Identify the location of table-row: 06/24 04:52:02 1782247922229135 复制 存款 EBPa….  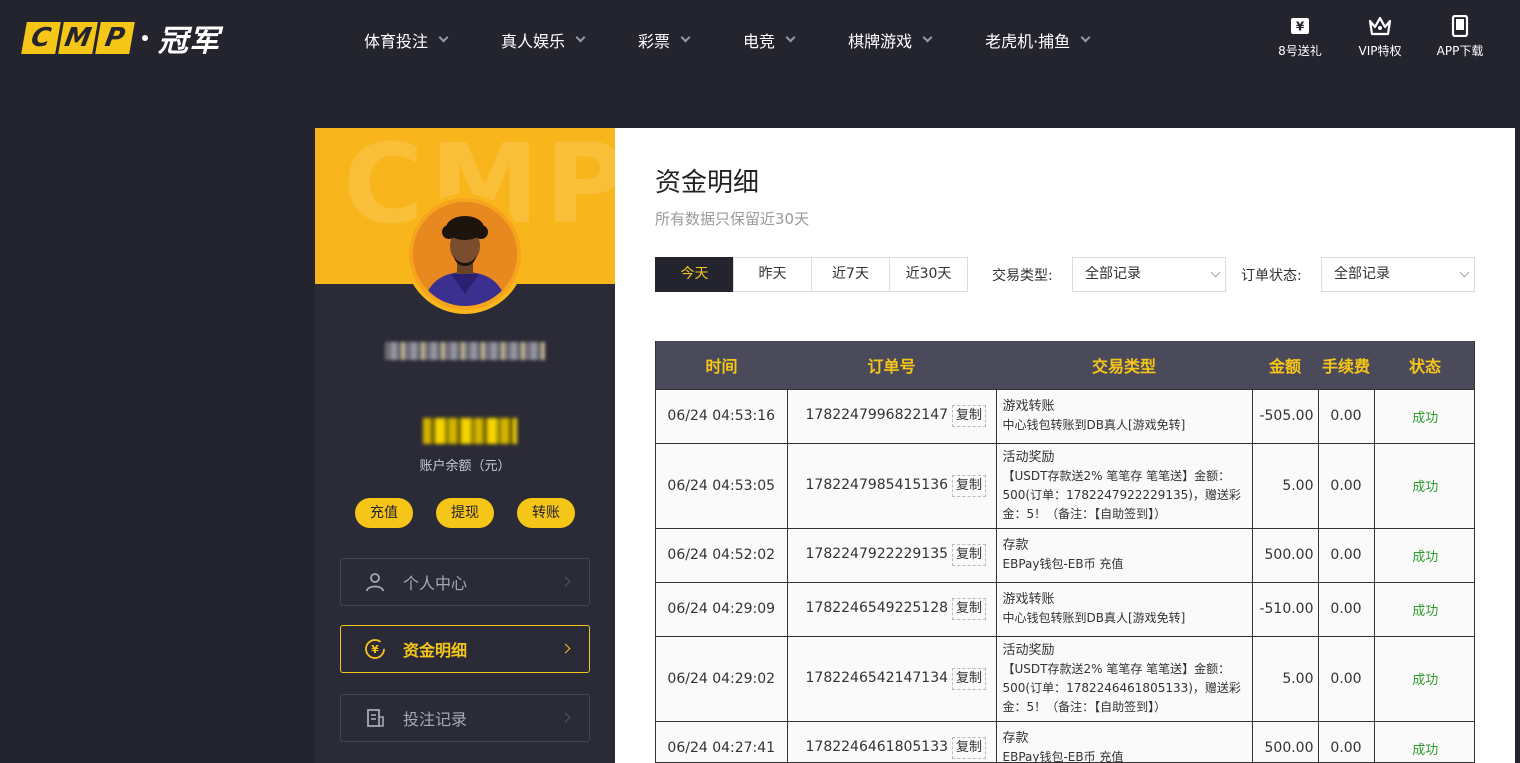
(1065, 555).